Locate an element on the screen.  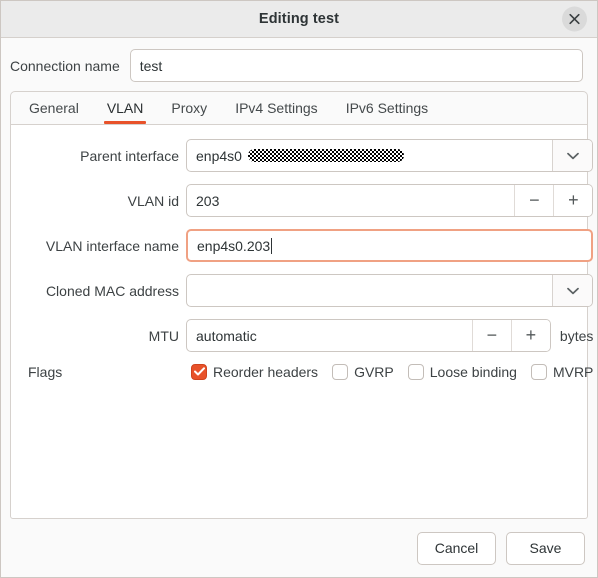
cloned-mac-address-dropdown-button is located at coordinates (572, 290).